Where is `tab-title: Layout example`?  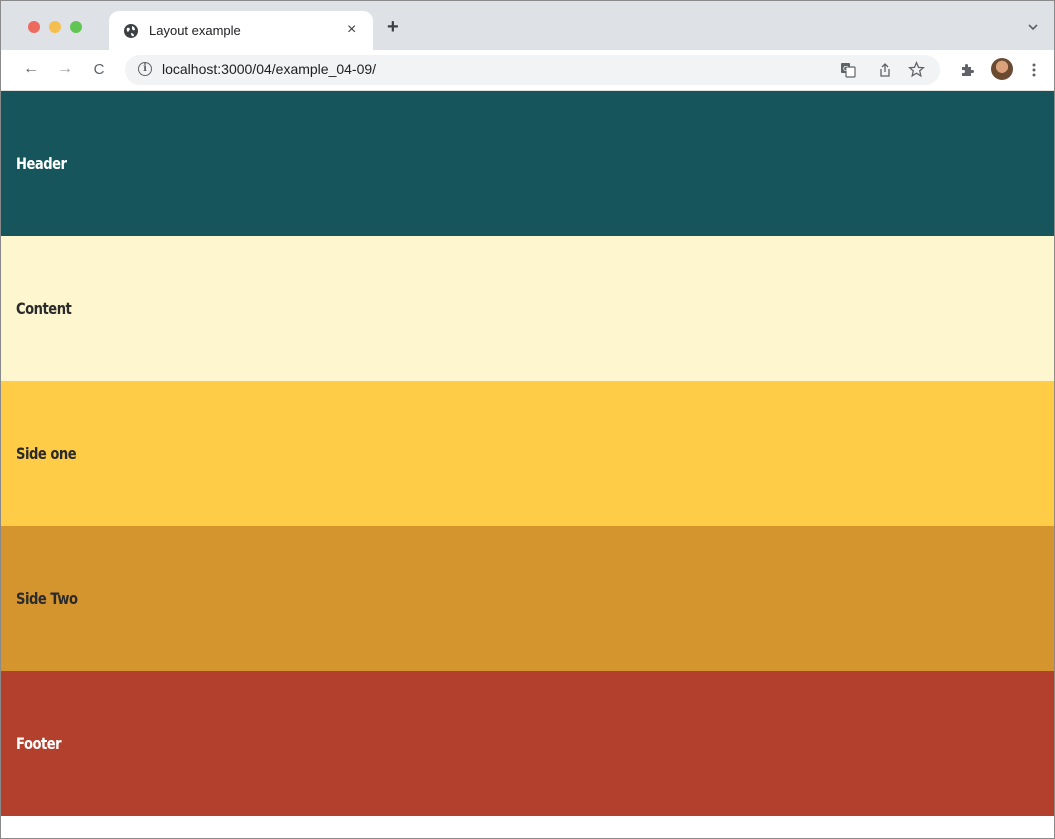 tab-title: Layout example is located at coordinates (195, 30).